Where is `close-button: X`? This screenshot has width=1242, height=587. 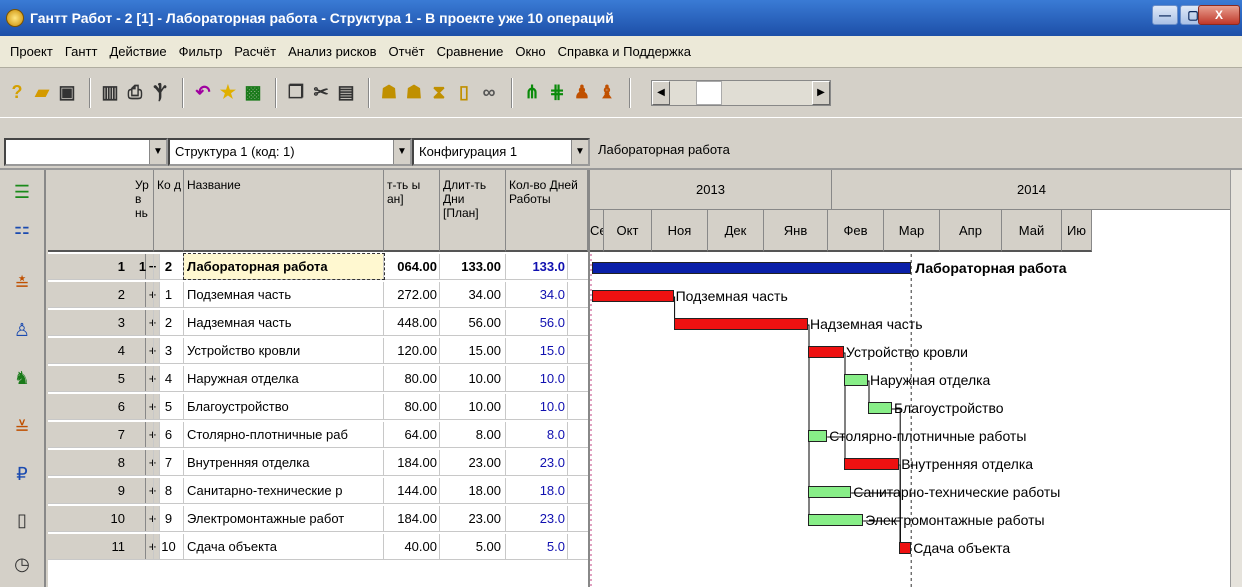 close-button: X is located at coordinates (1219, 15).